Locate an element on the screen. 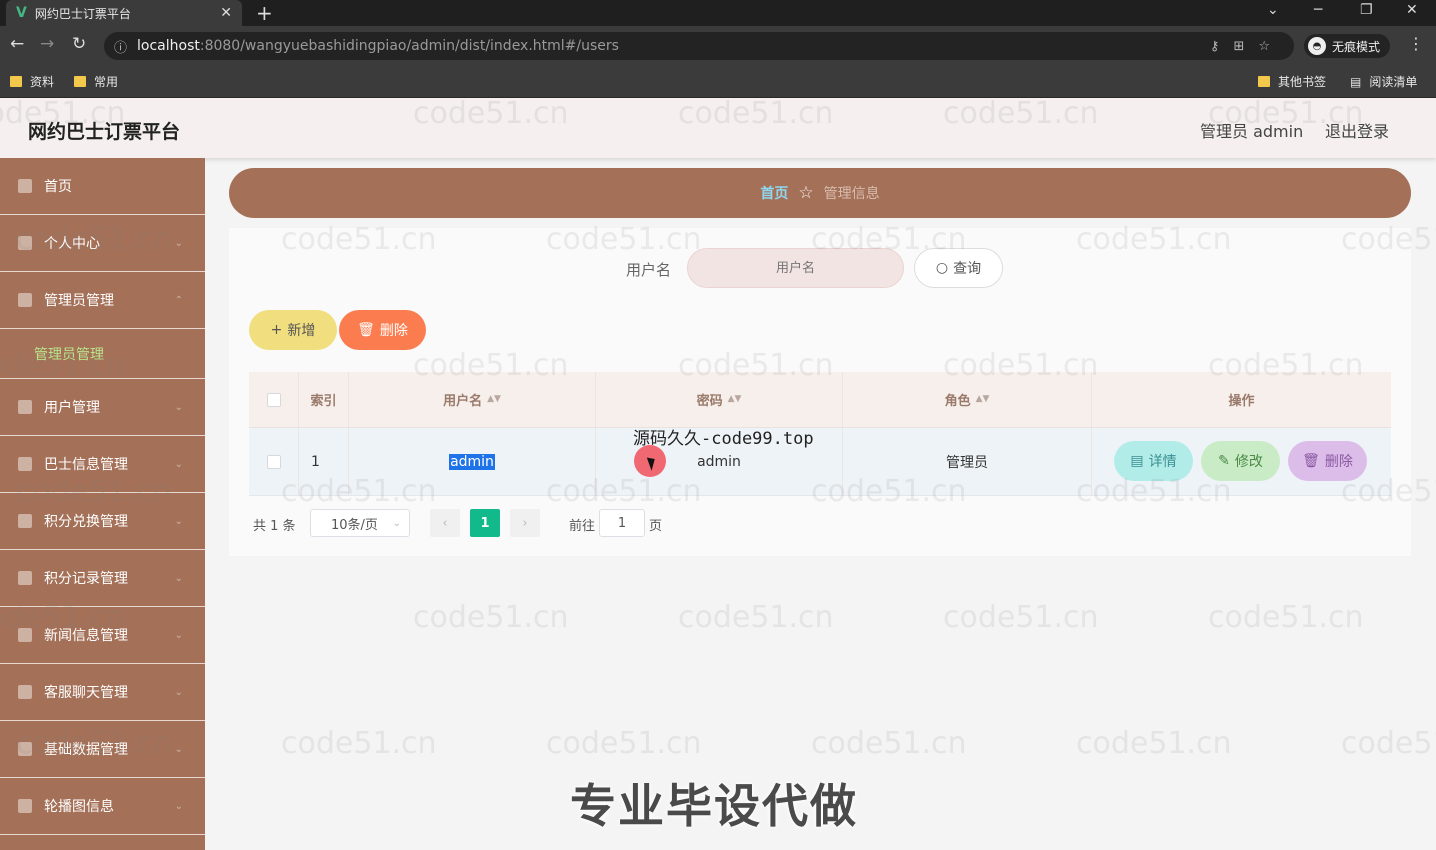  bookmark-ziliao: 资料 is located at coordinates (32, 81).